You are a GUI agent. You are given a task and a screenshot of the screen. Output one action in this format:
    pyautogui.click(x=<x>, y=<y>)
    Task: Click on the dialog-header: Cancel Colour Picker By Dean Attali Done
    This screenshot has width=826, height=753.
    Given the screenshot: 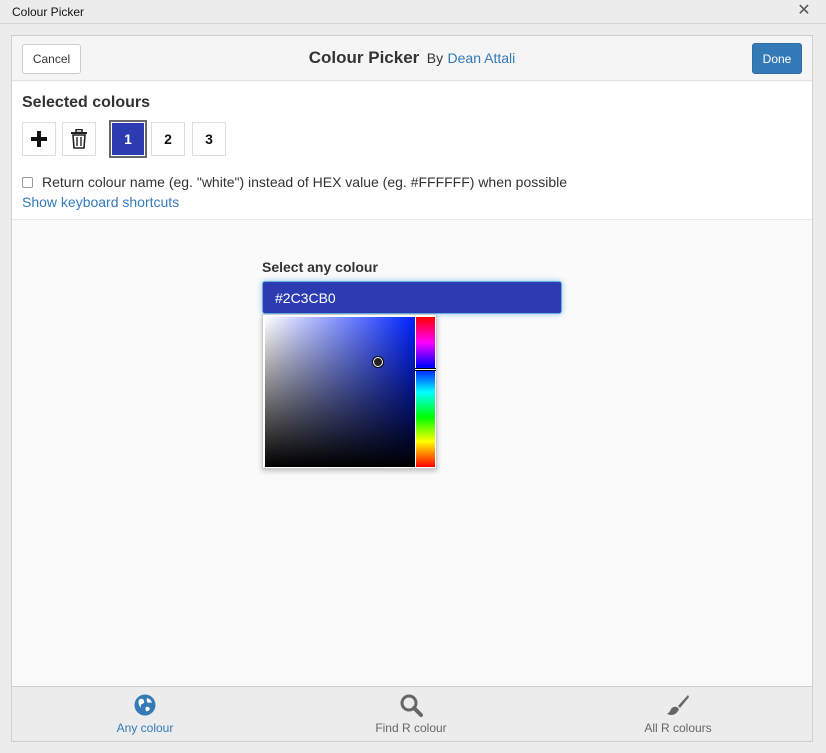 What is the action you would take?
    pyautogui.click(x=412, y=58)
    